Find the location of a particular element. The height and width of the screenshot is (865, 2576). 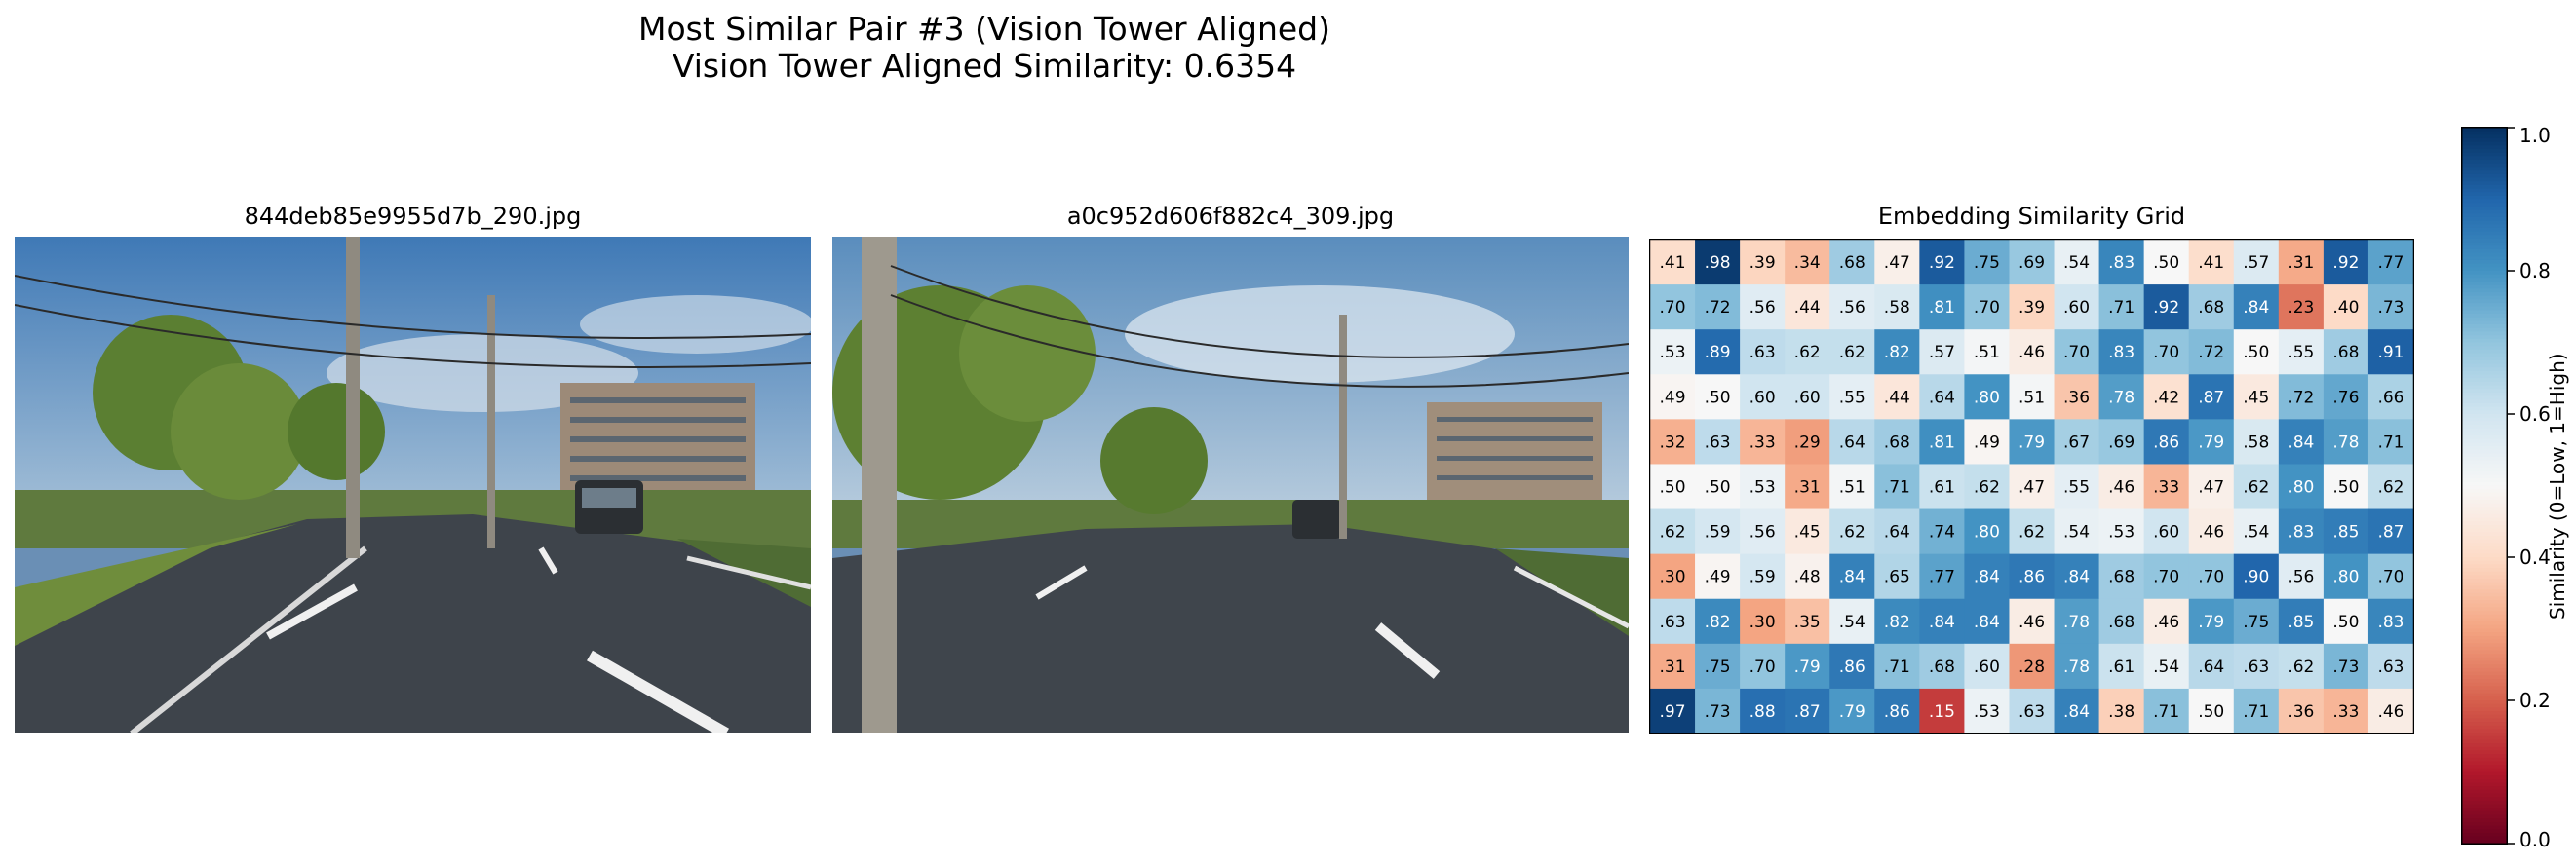

heatmap-cell-label-r10-c0: .97 is located at coordinates (1673, 712).